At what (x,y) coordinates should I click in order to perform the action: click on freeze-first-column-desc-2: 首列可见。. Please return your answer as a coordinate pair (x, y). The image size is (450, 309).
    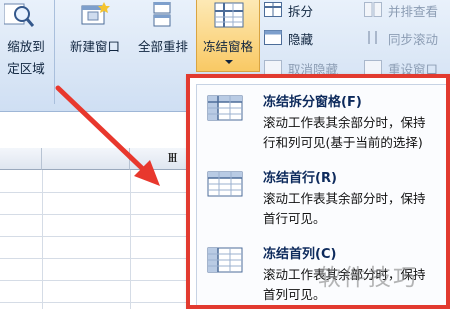
    Looking at the image, I should click on (294, 294).